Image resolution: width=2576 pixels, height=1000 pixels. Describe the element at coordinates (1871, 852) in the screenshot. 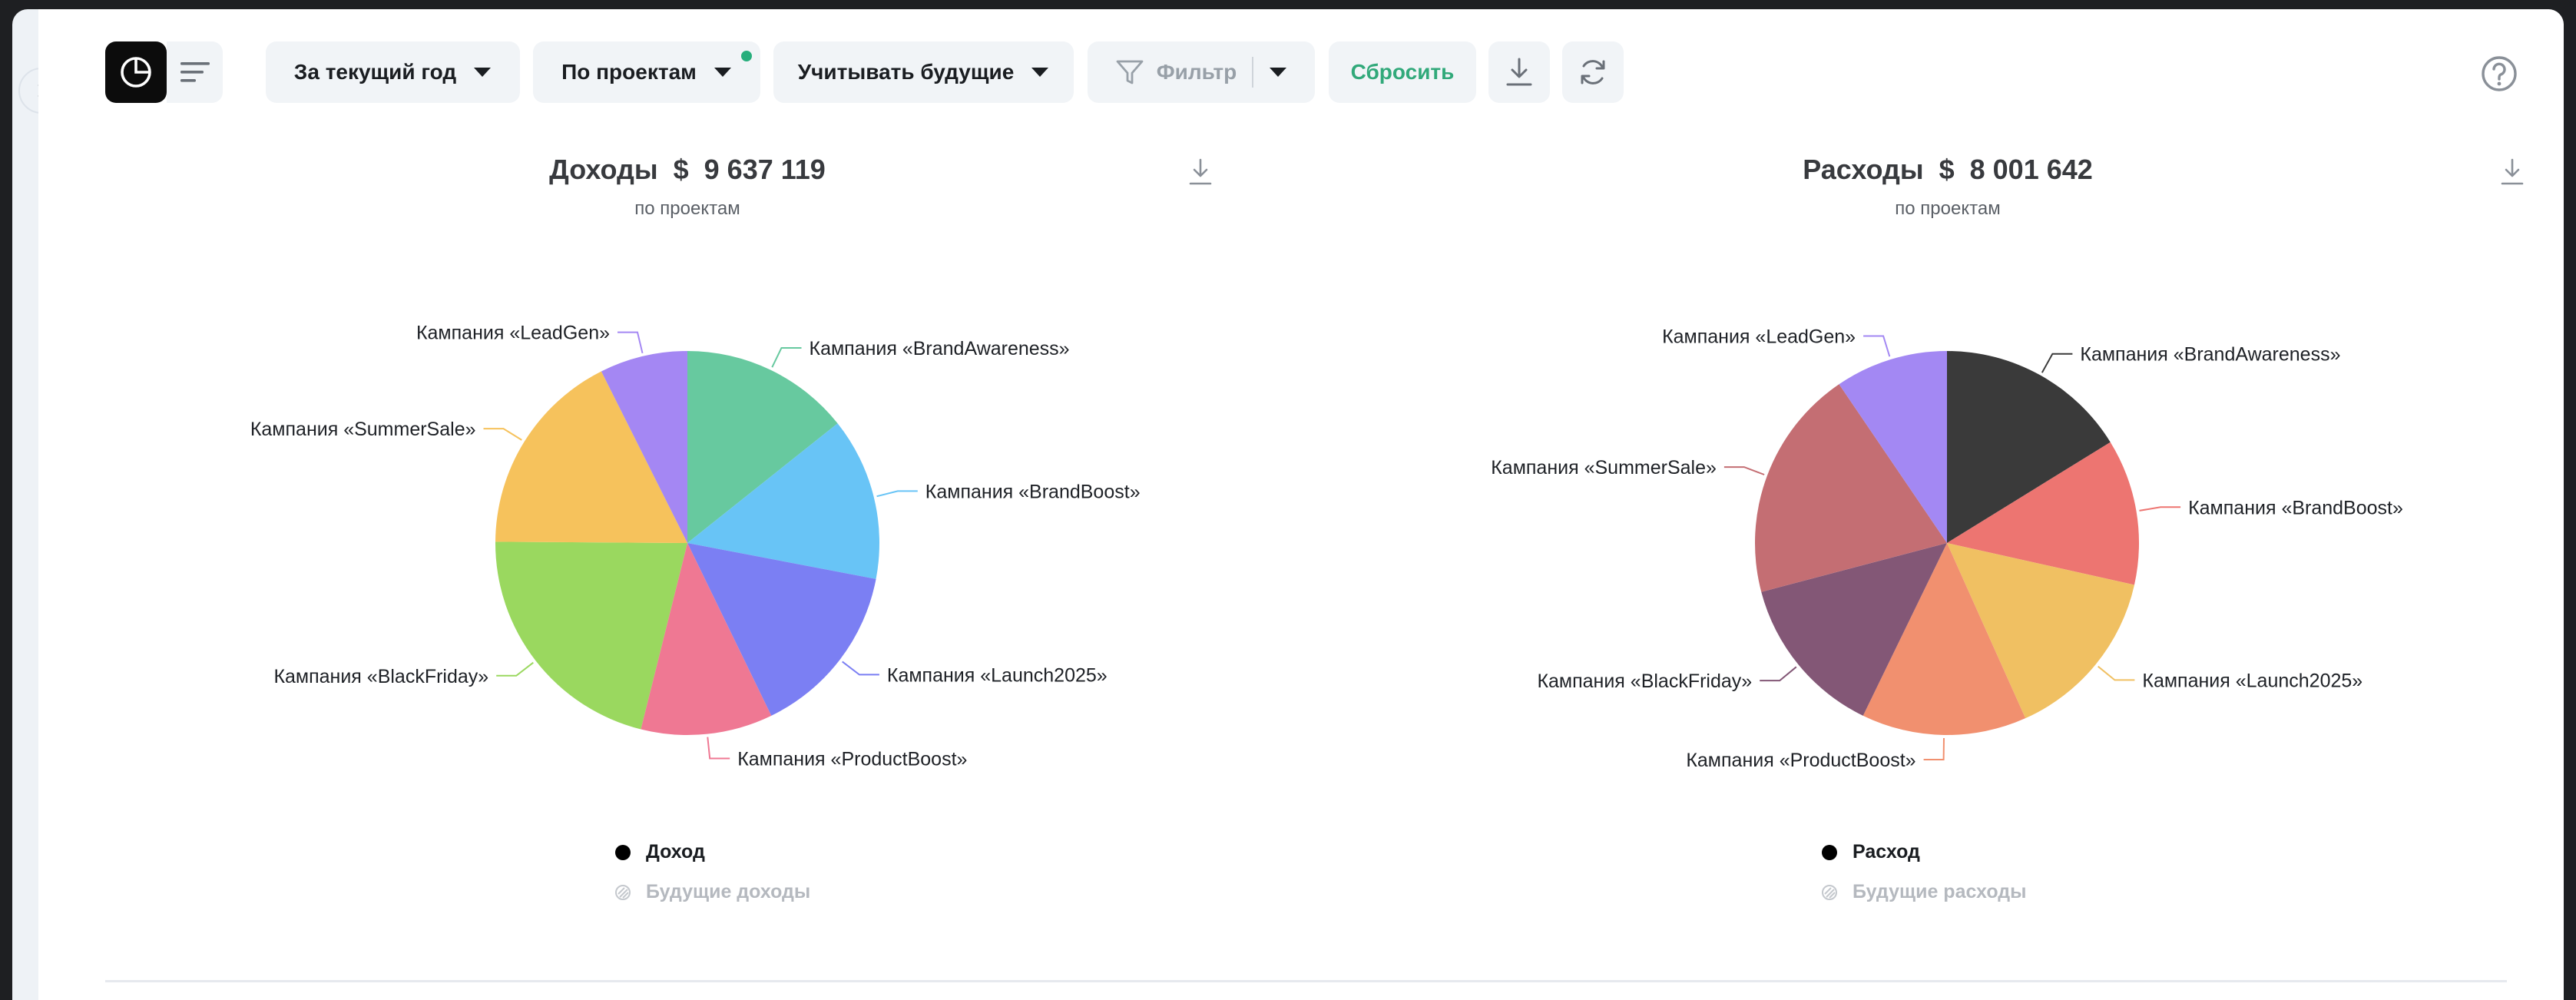

I see `expense-legend-item: Расход` at that location.